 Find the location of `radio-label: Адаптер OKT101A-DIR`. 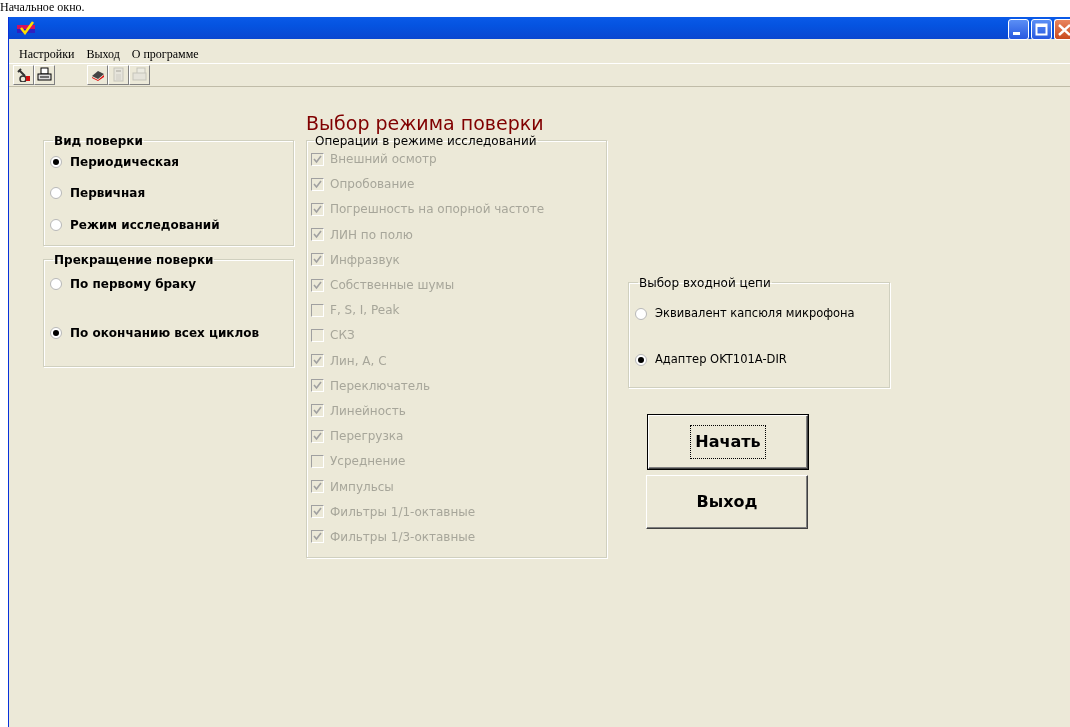

radio-label: Адаптер OKT101A-DIR is located at coordinates (721, 359).